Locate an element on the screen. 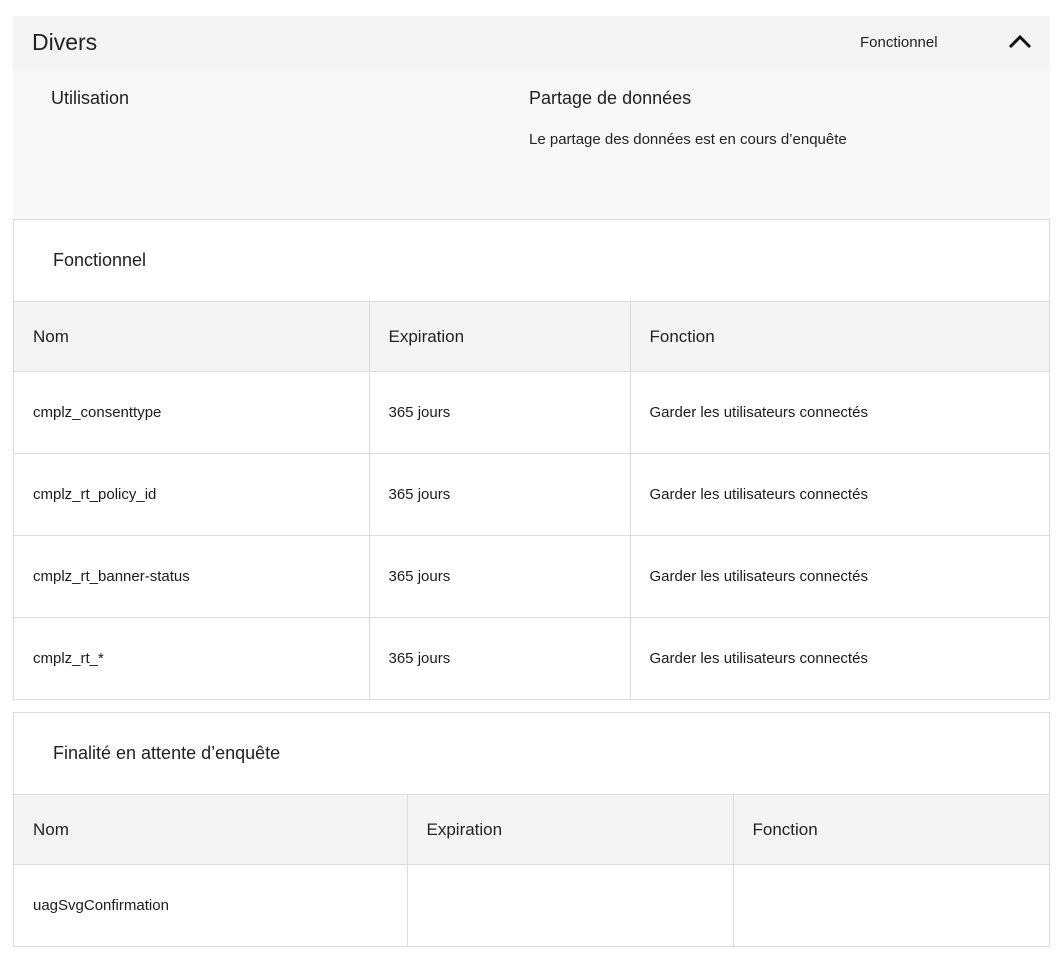 Image resolution: width=1057 pixels, height=972 pixels. cookie-expiration is located at coordinates (570, 905).